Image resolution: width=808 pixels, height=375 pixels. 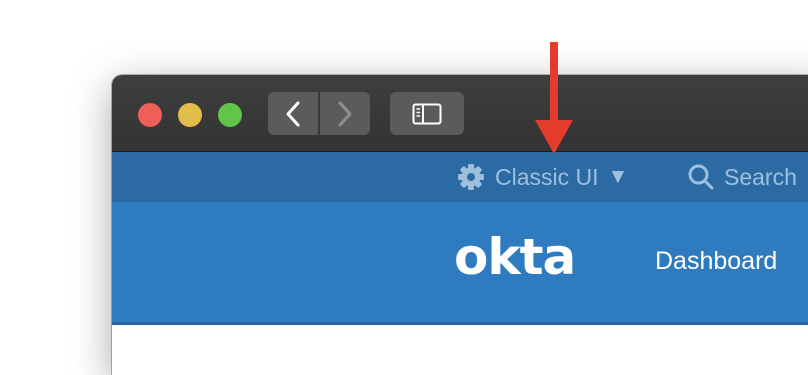 I want to click on close-window-button, so click(x=150, y=115).